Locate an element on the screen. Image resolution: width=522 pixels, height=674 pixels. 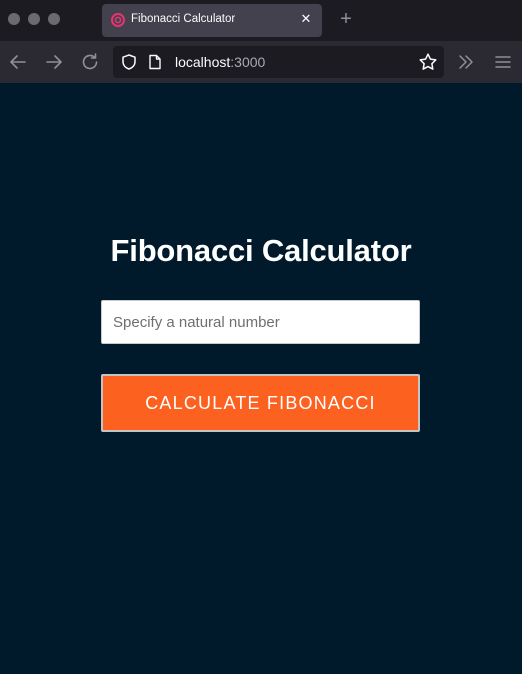
hamburger-menu-icon is located at coordinates (503, 62).